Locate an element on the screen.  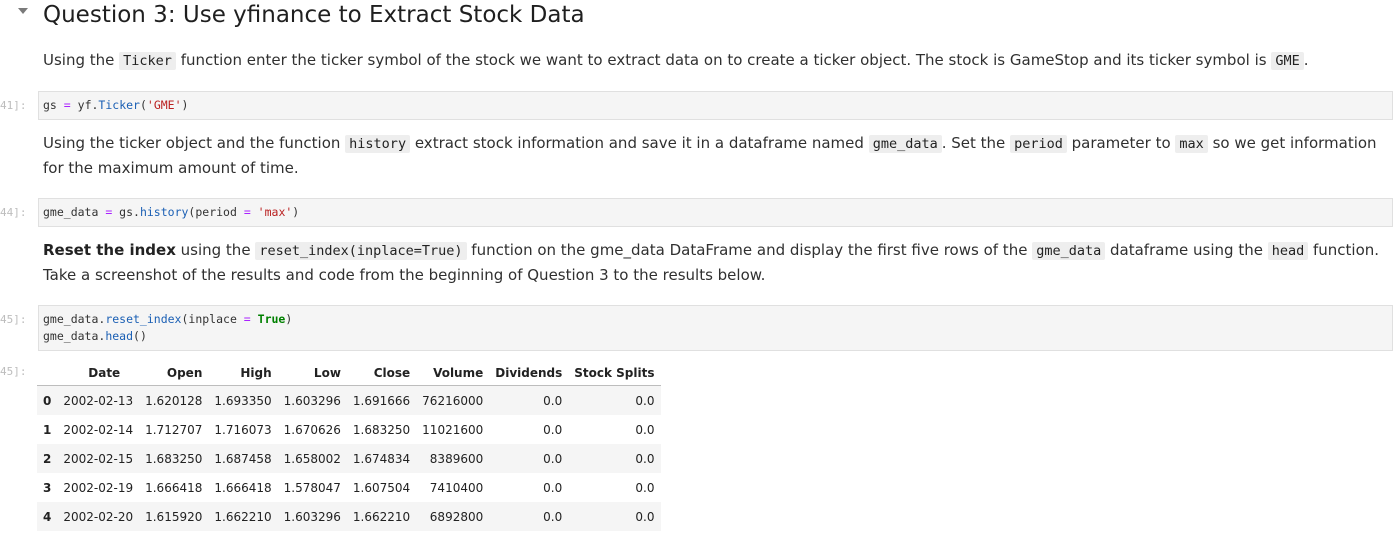
column-header: Volume is located at coordinates (453, 373).